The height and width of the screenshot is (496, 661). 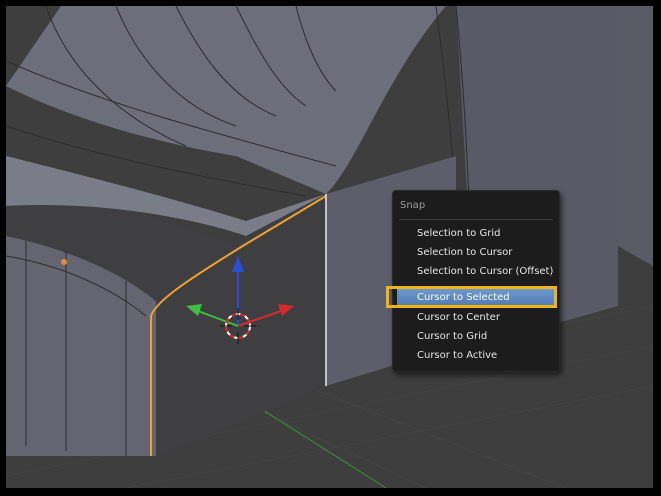 What do you see at coordinates (476, 318) in the screenshot?
I see `menu-item-cursor-to-center: Cursor to Center` at bounding box center [476, 318].